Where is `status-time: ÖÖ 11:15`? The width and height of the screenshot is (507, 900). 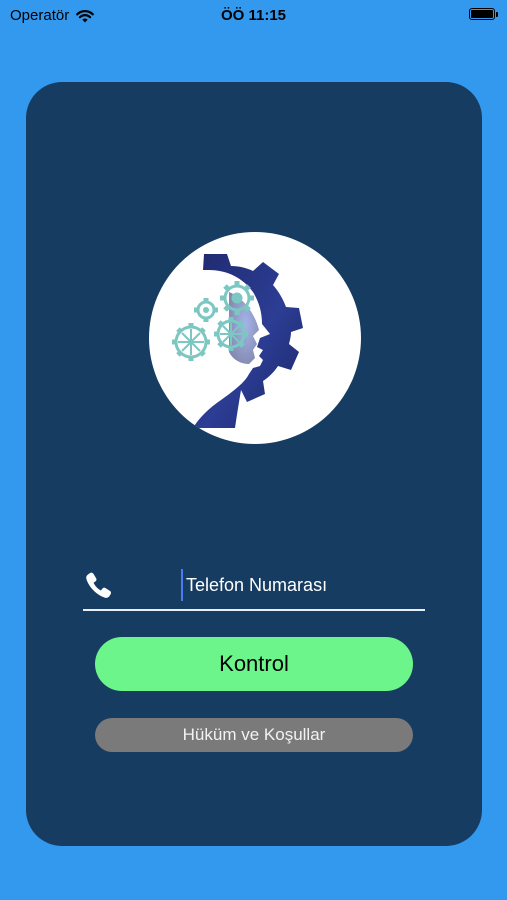 status-time: ÖÖ 11:15 is located at coordinates (253, 15).